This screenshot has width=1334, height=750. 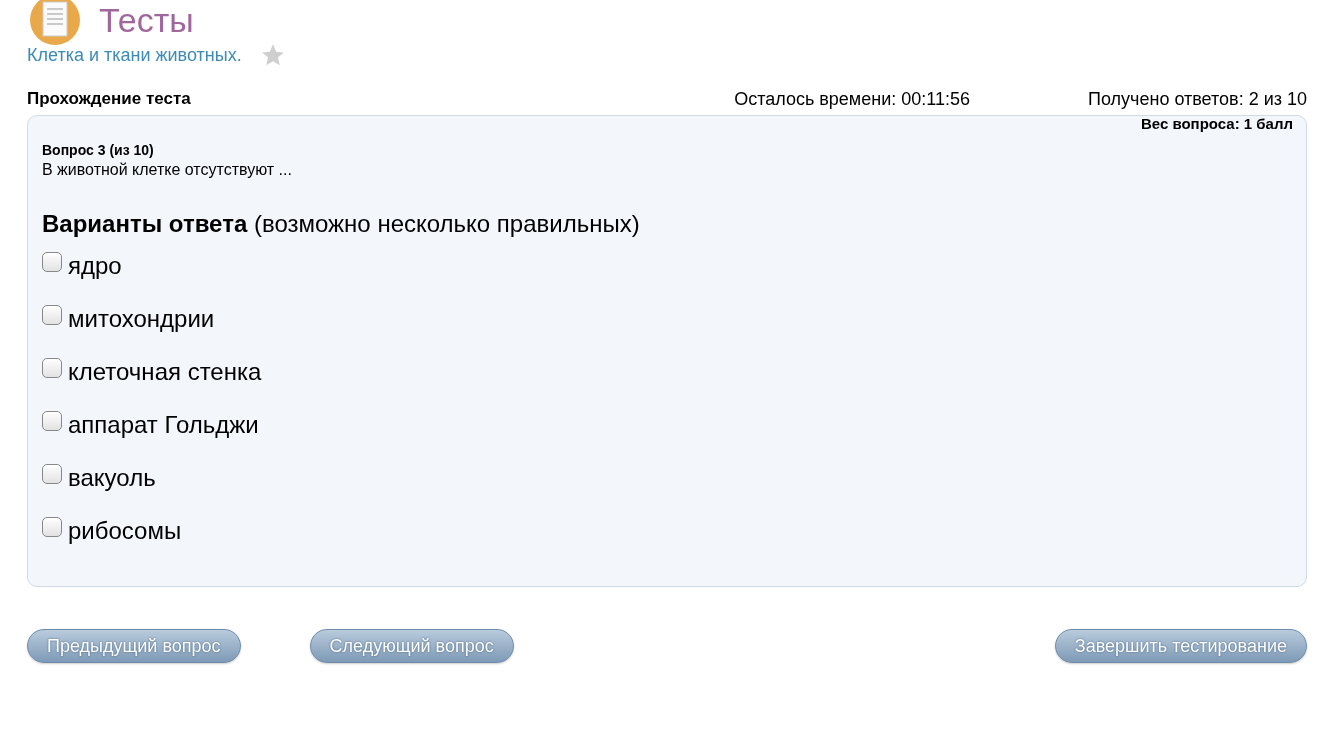 What do you see at coordinates (1197, 99) in the screenshot?
I see `answers-count: Получено ответов: 2 из 10` at bounding box center [1197, 99].